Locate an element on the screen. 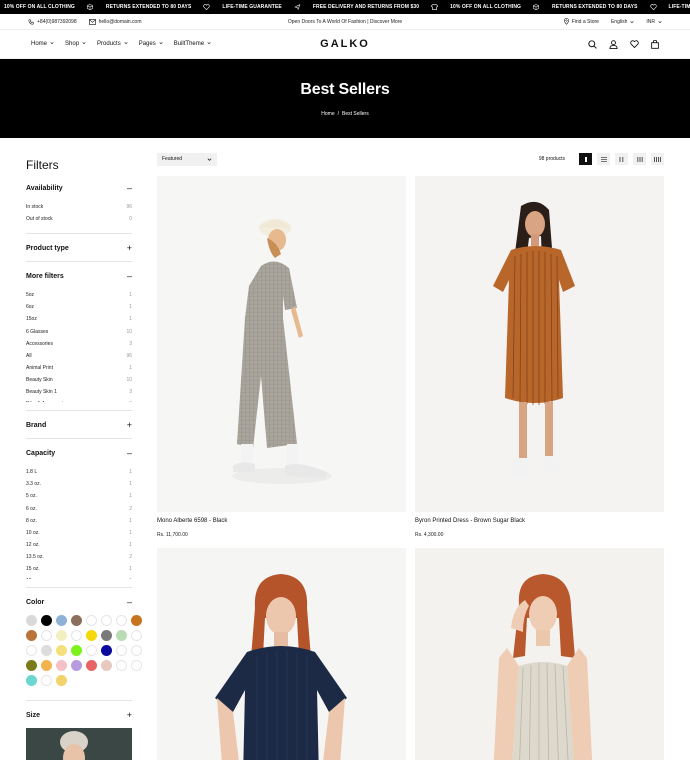 The image size is (690, 760). language-select: English is located at coordinates (622, 22).